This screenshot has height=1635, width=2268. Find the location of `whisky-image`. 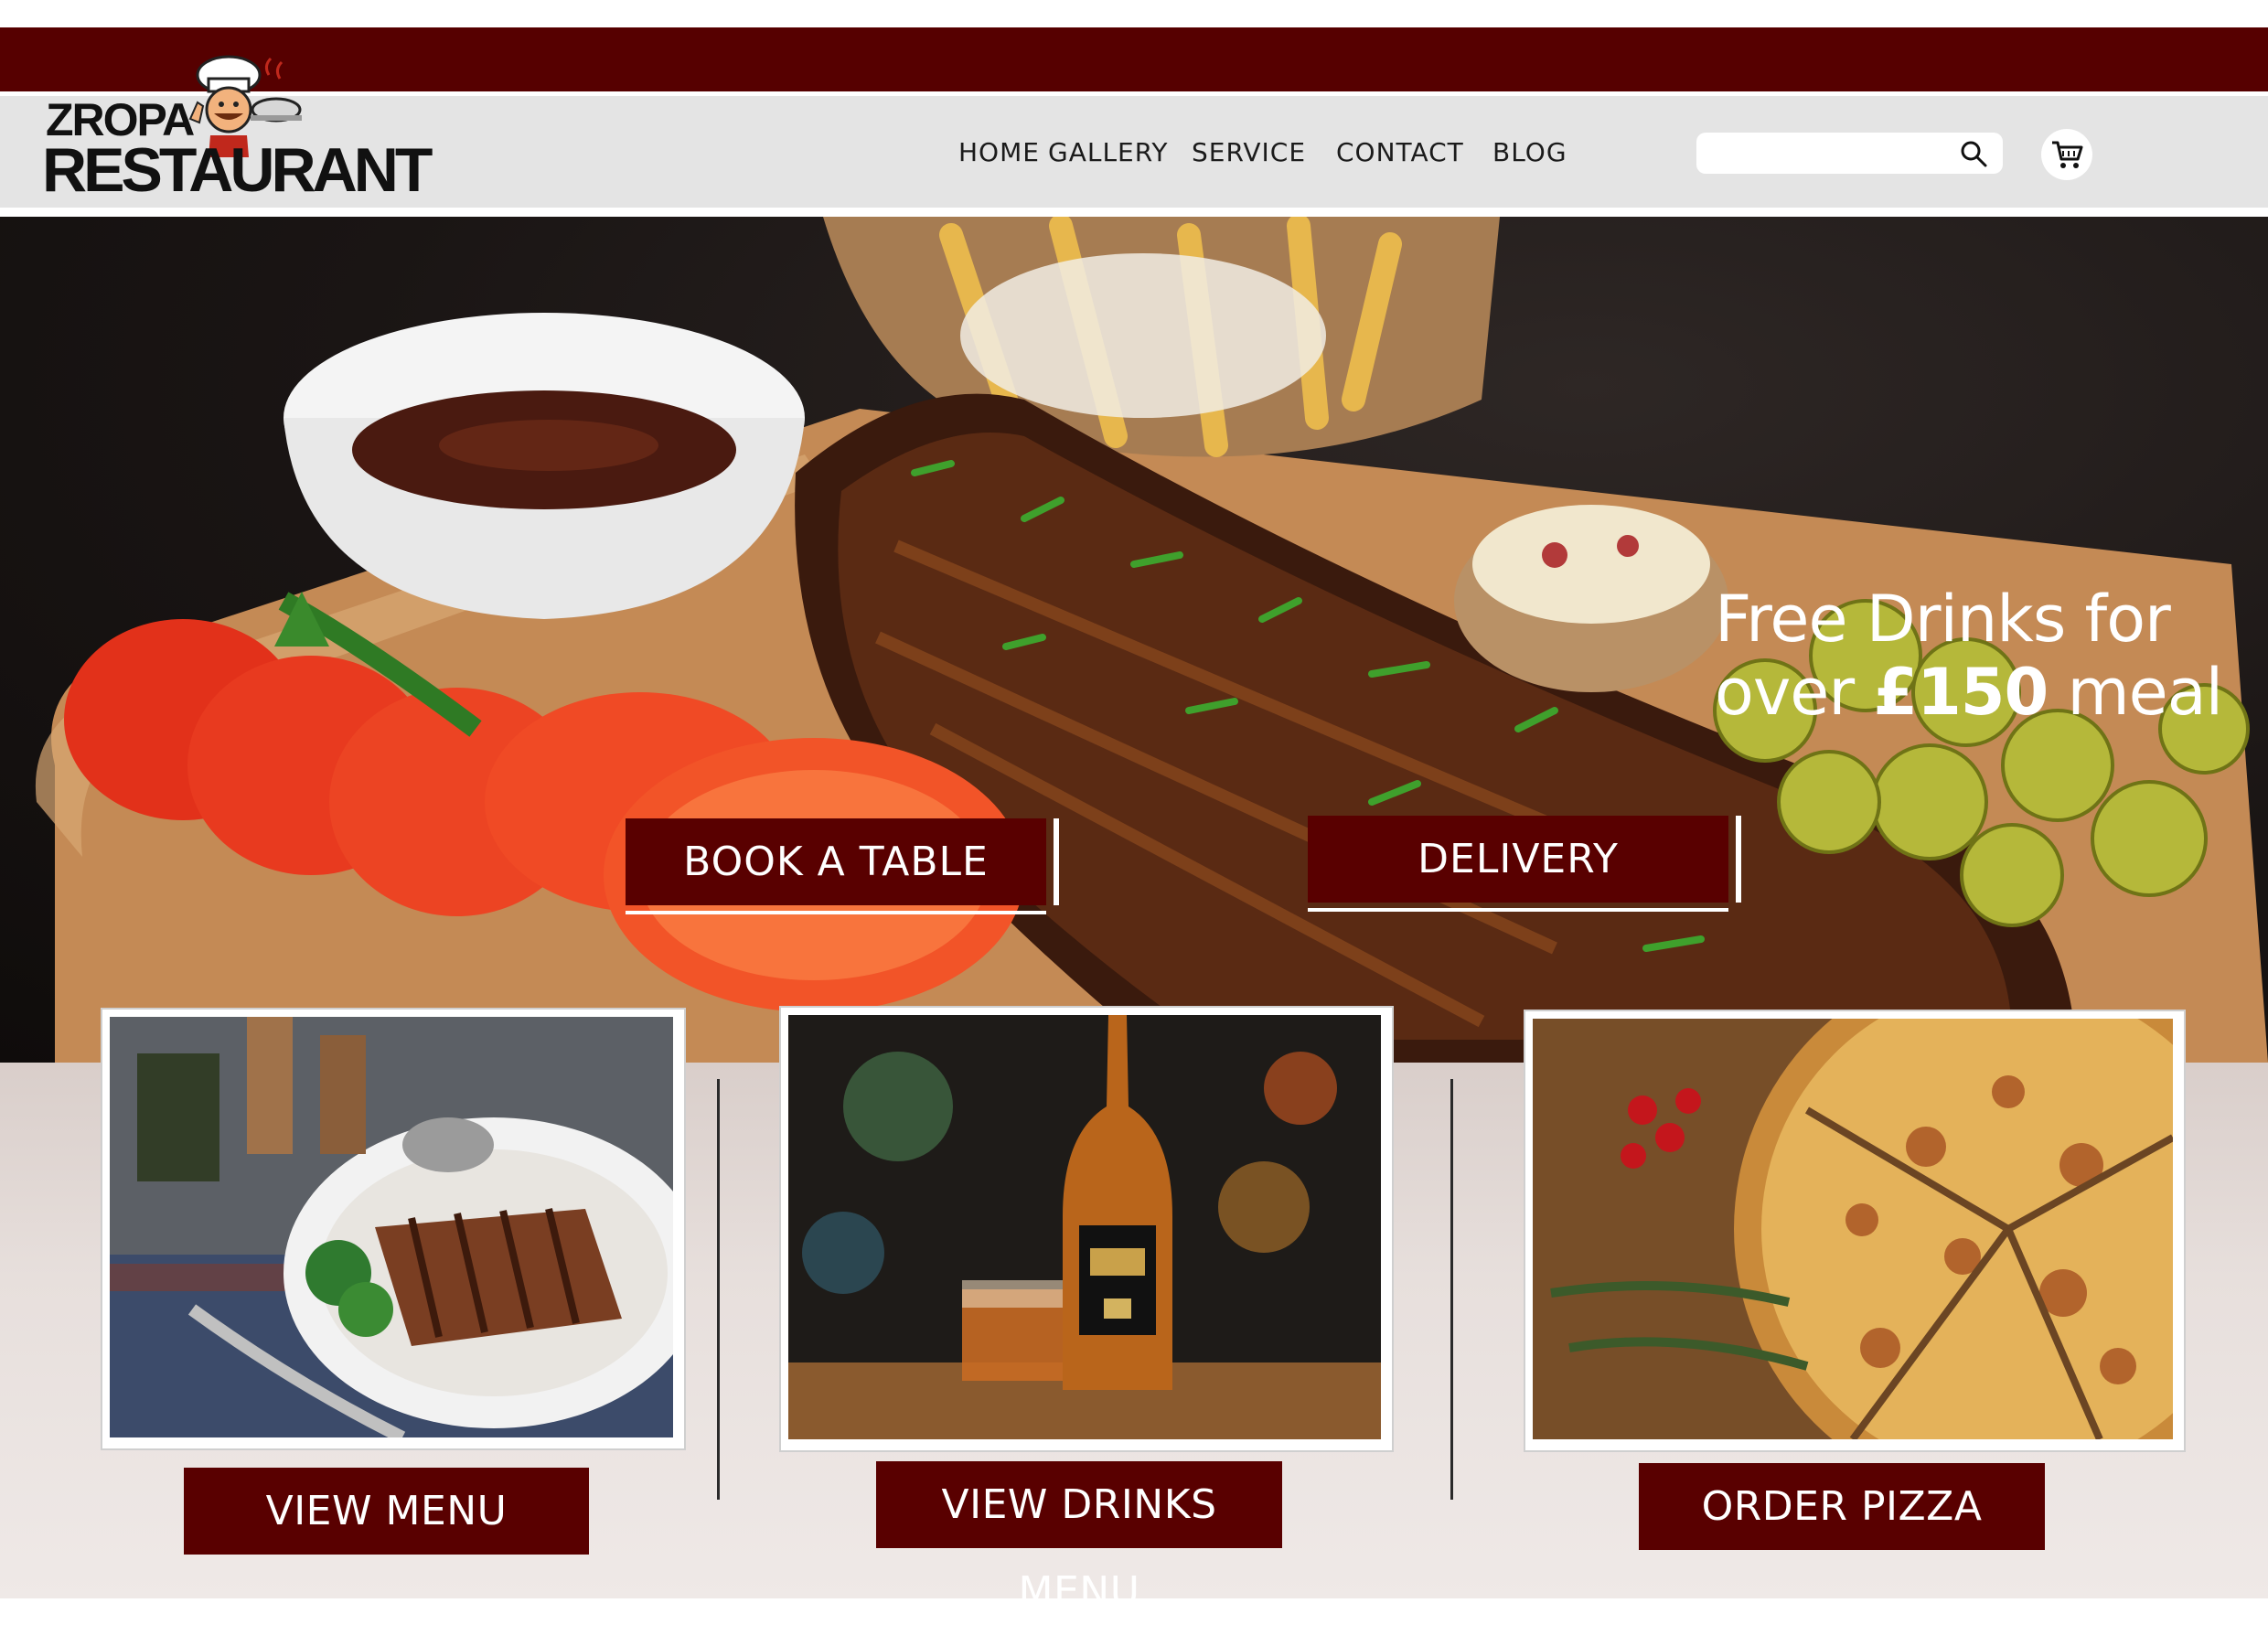

whisky-image is located at coordinates (1086, 1229).